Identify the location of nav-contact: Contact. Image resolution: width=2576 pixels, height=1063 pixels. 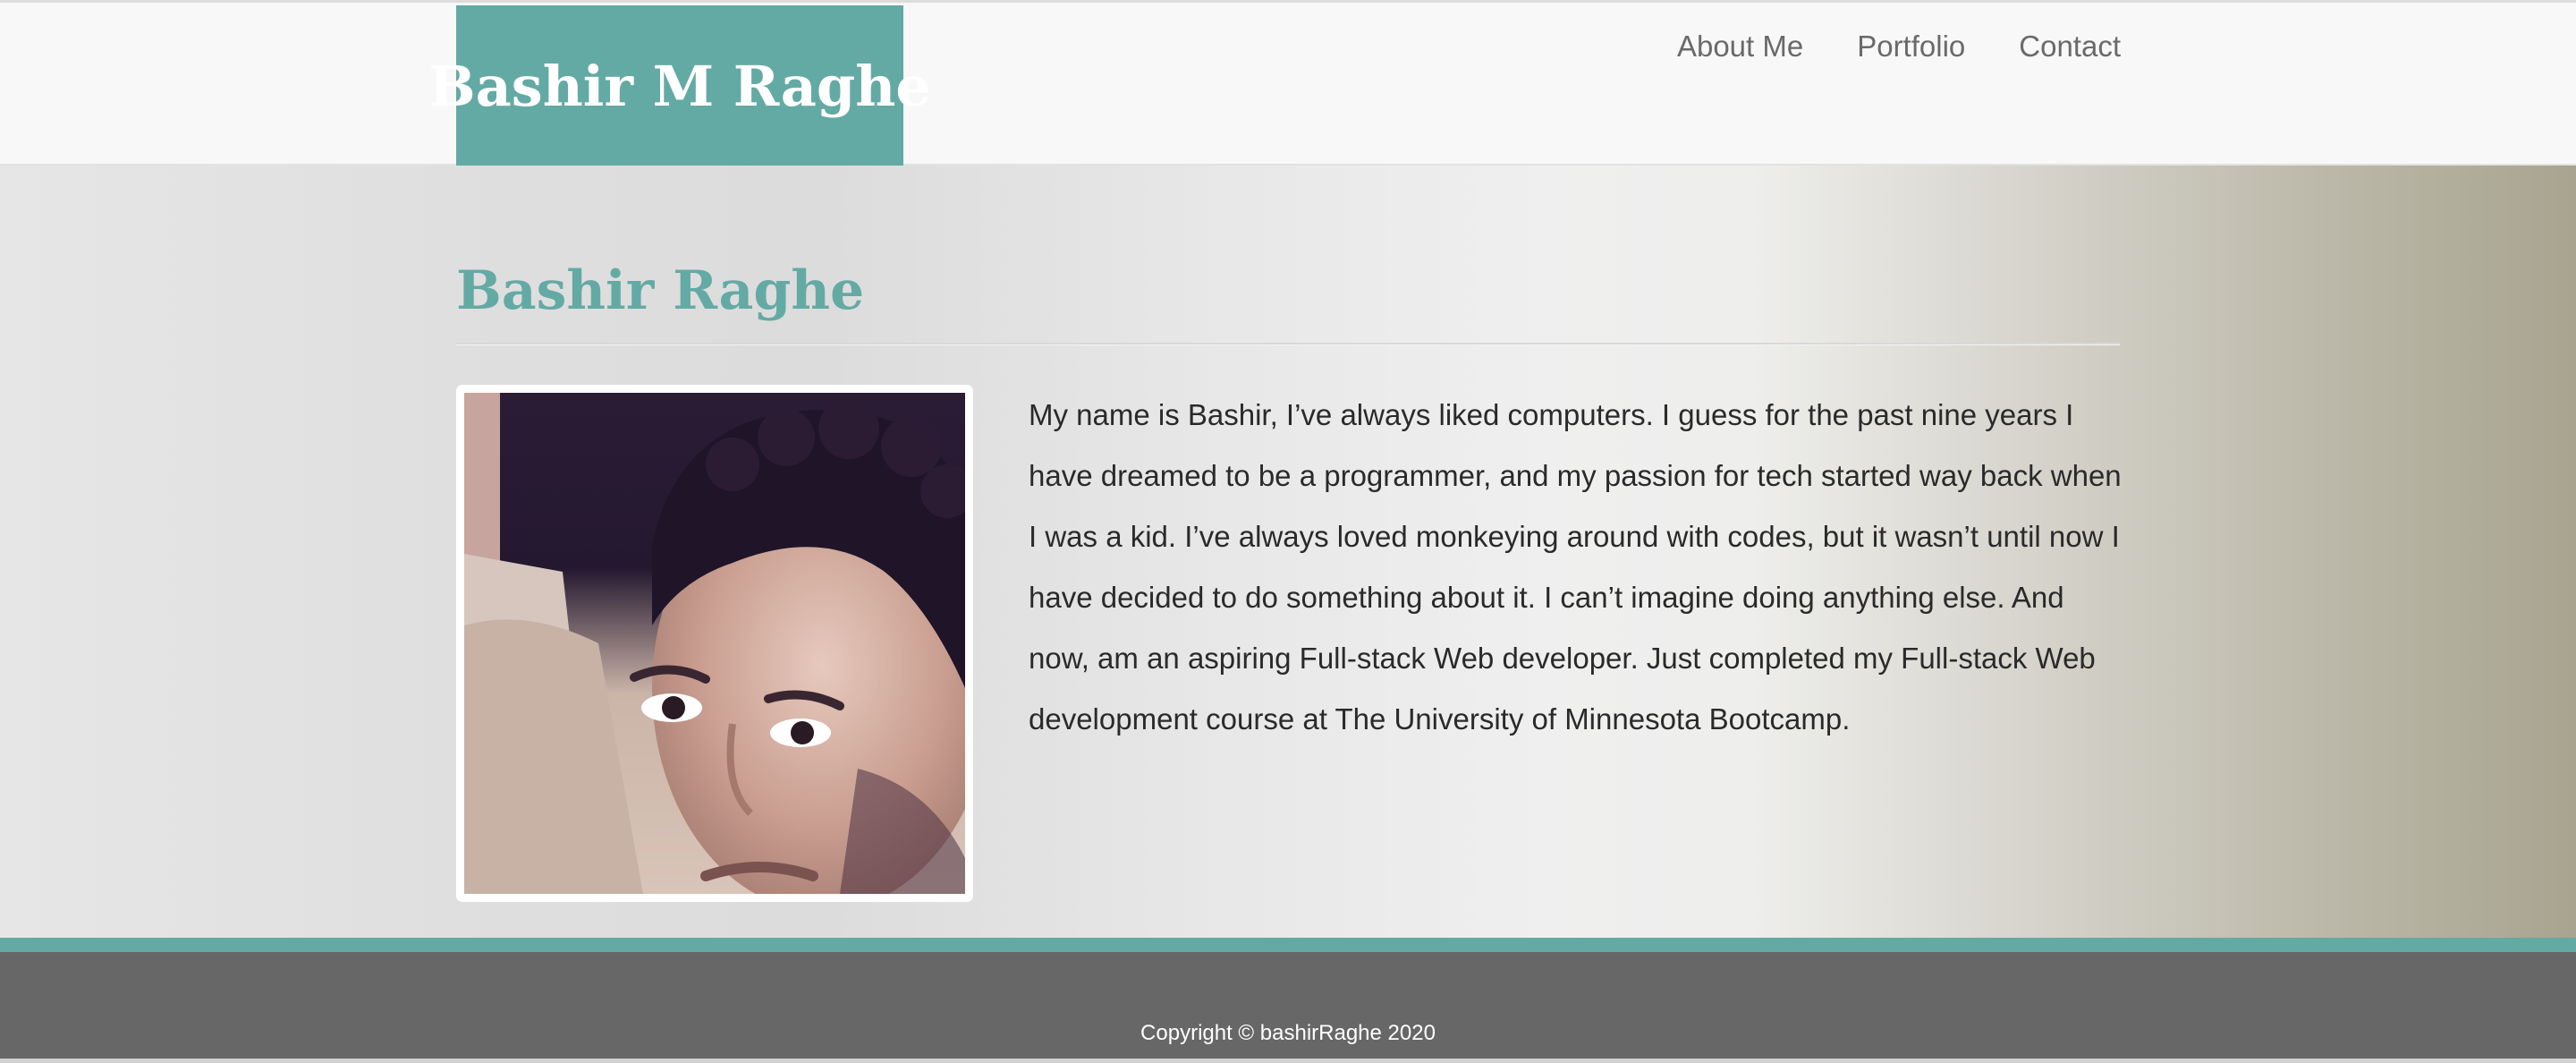
(2070, 47).